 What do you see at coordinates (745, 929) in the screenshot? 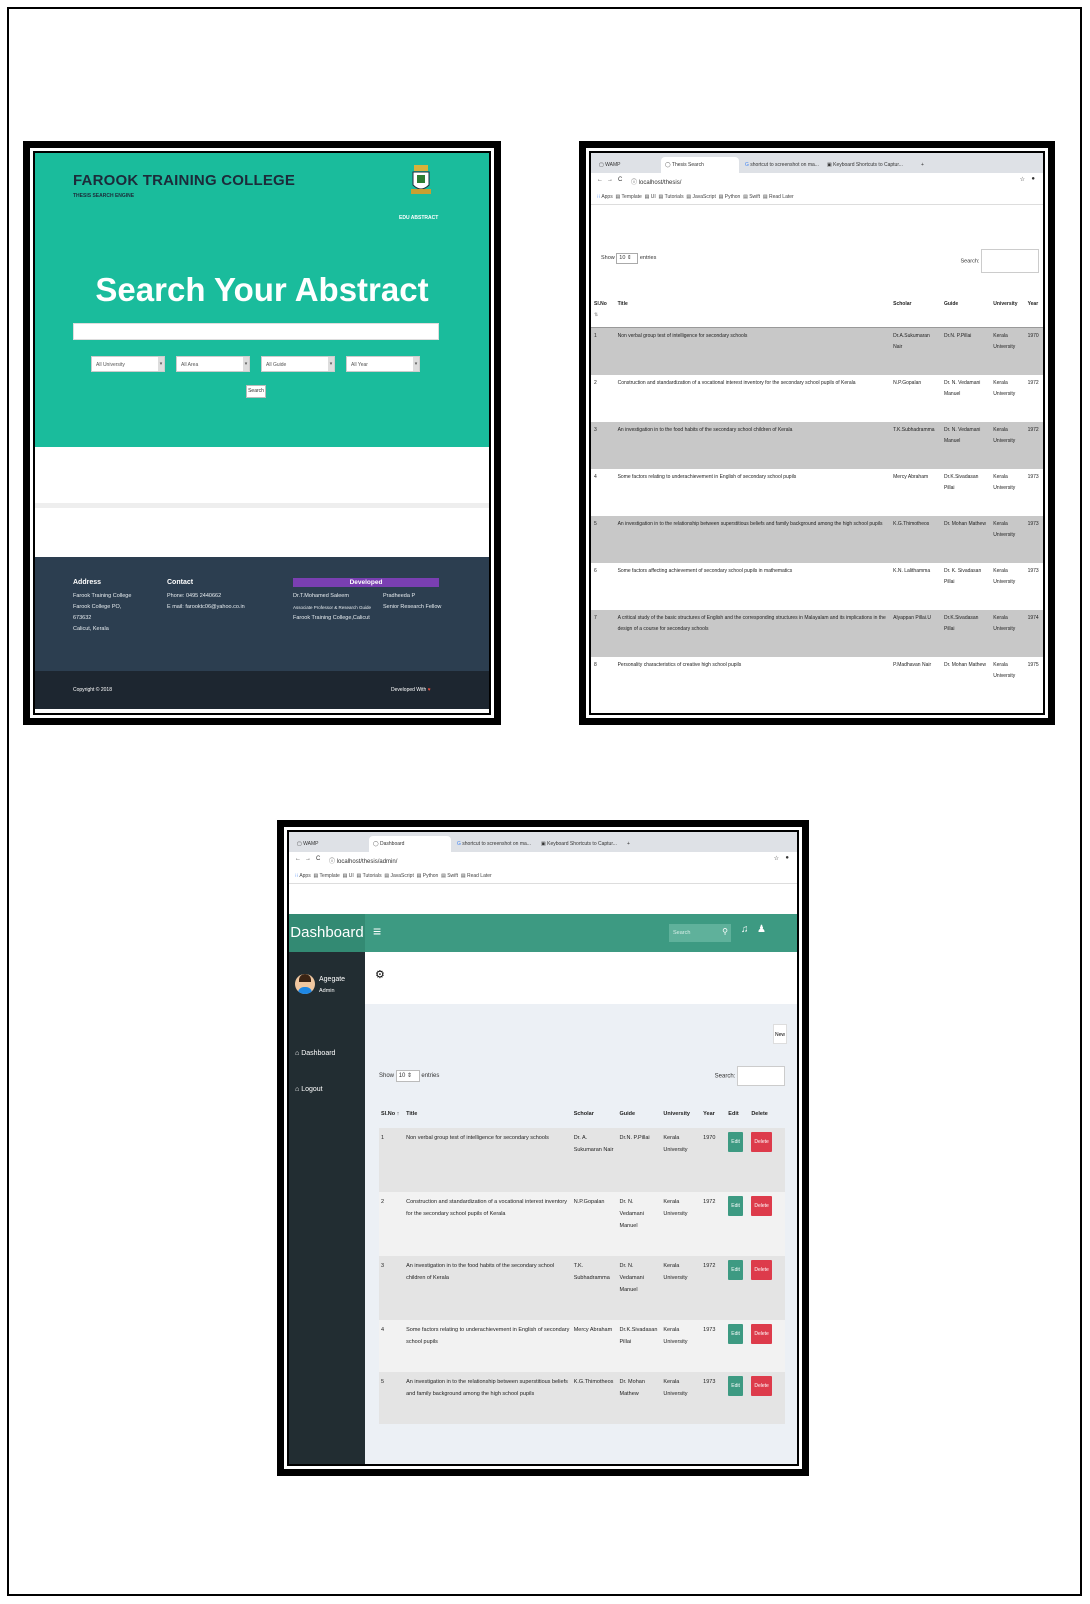
I see `bell-icon: ♫` at bounding box center [745, 929].